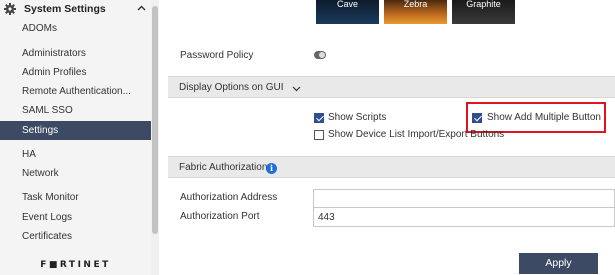  Describe the element at coordinates (391, 87) in the screenshot. I see `display-options-section-header: Display Options on GUI` at that location.